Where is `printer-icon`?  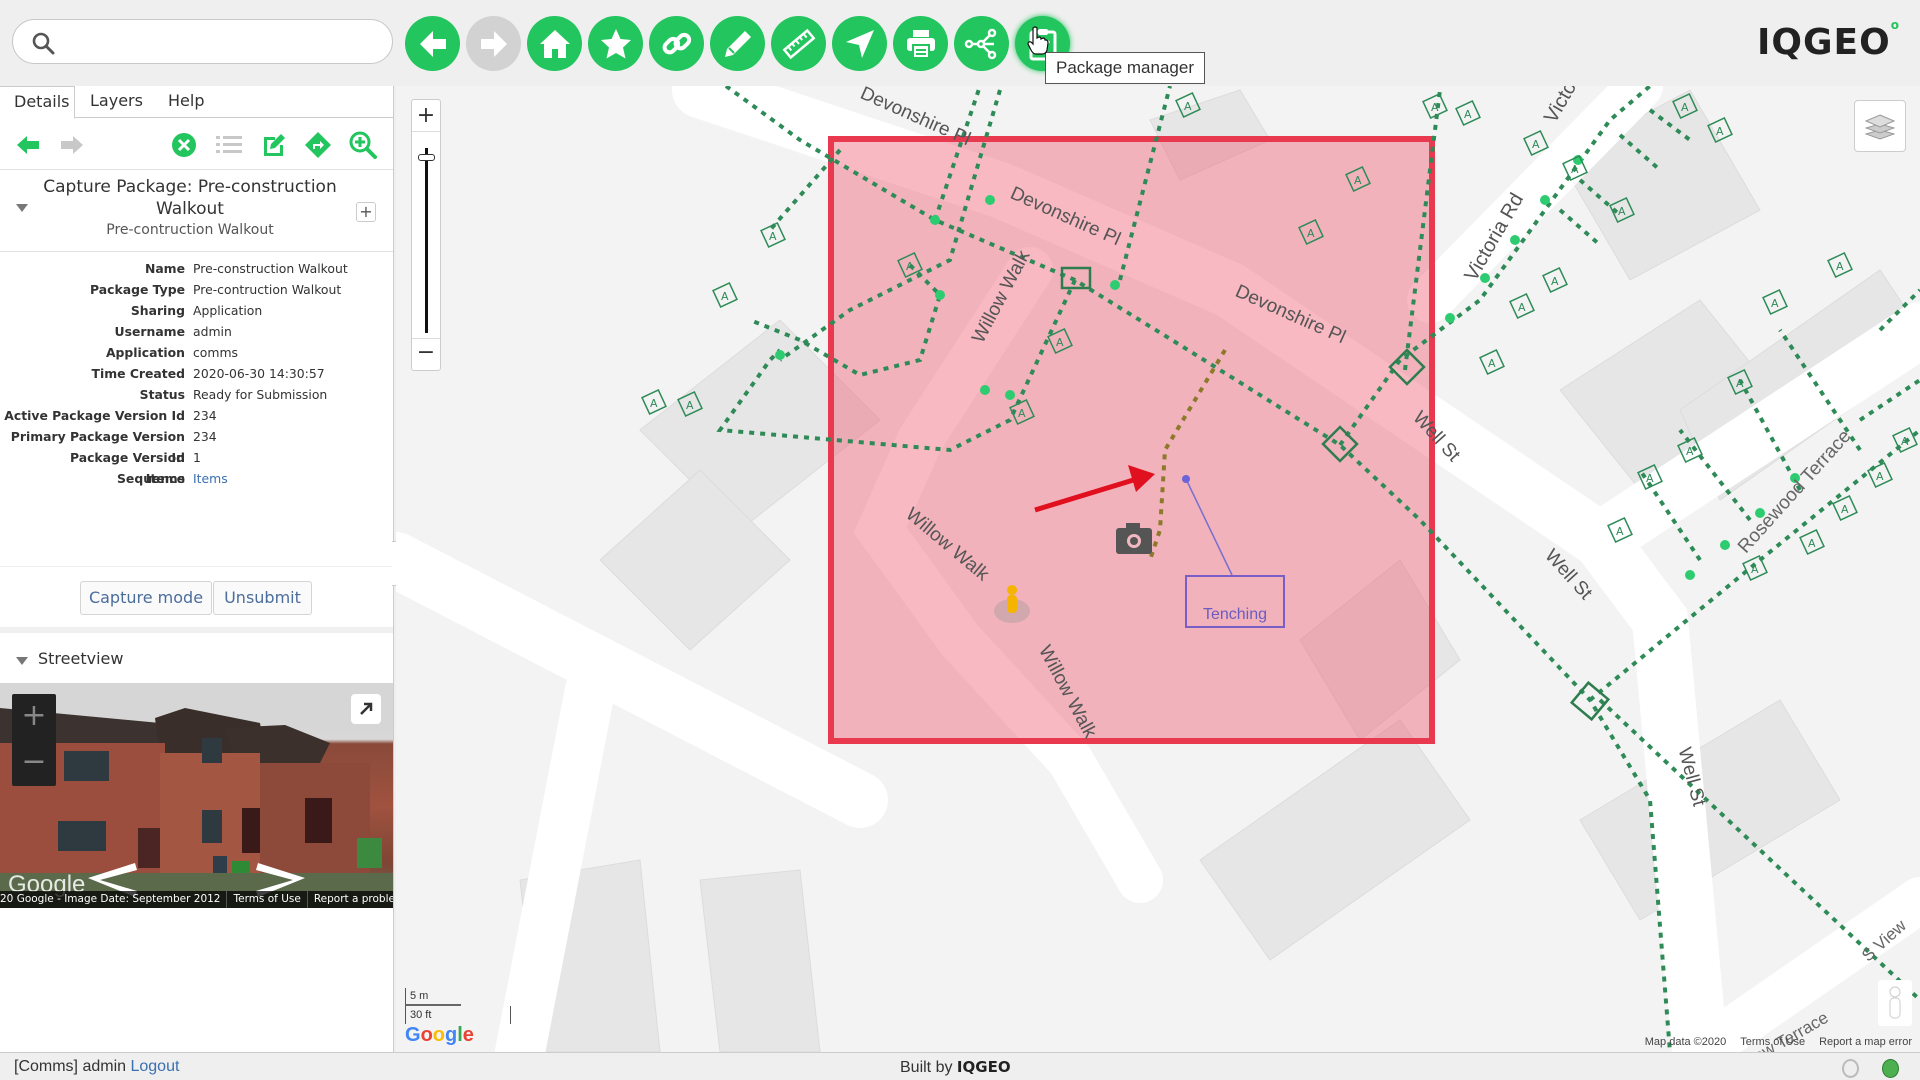 printer-icon is located at coordinates (920, 44).